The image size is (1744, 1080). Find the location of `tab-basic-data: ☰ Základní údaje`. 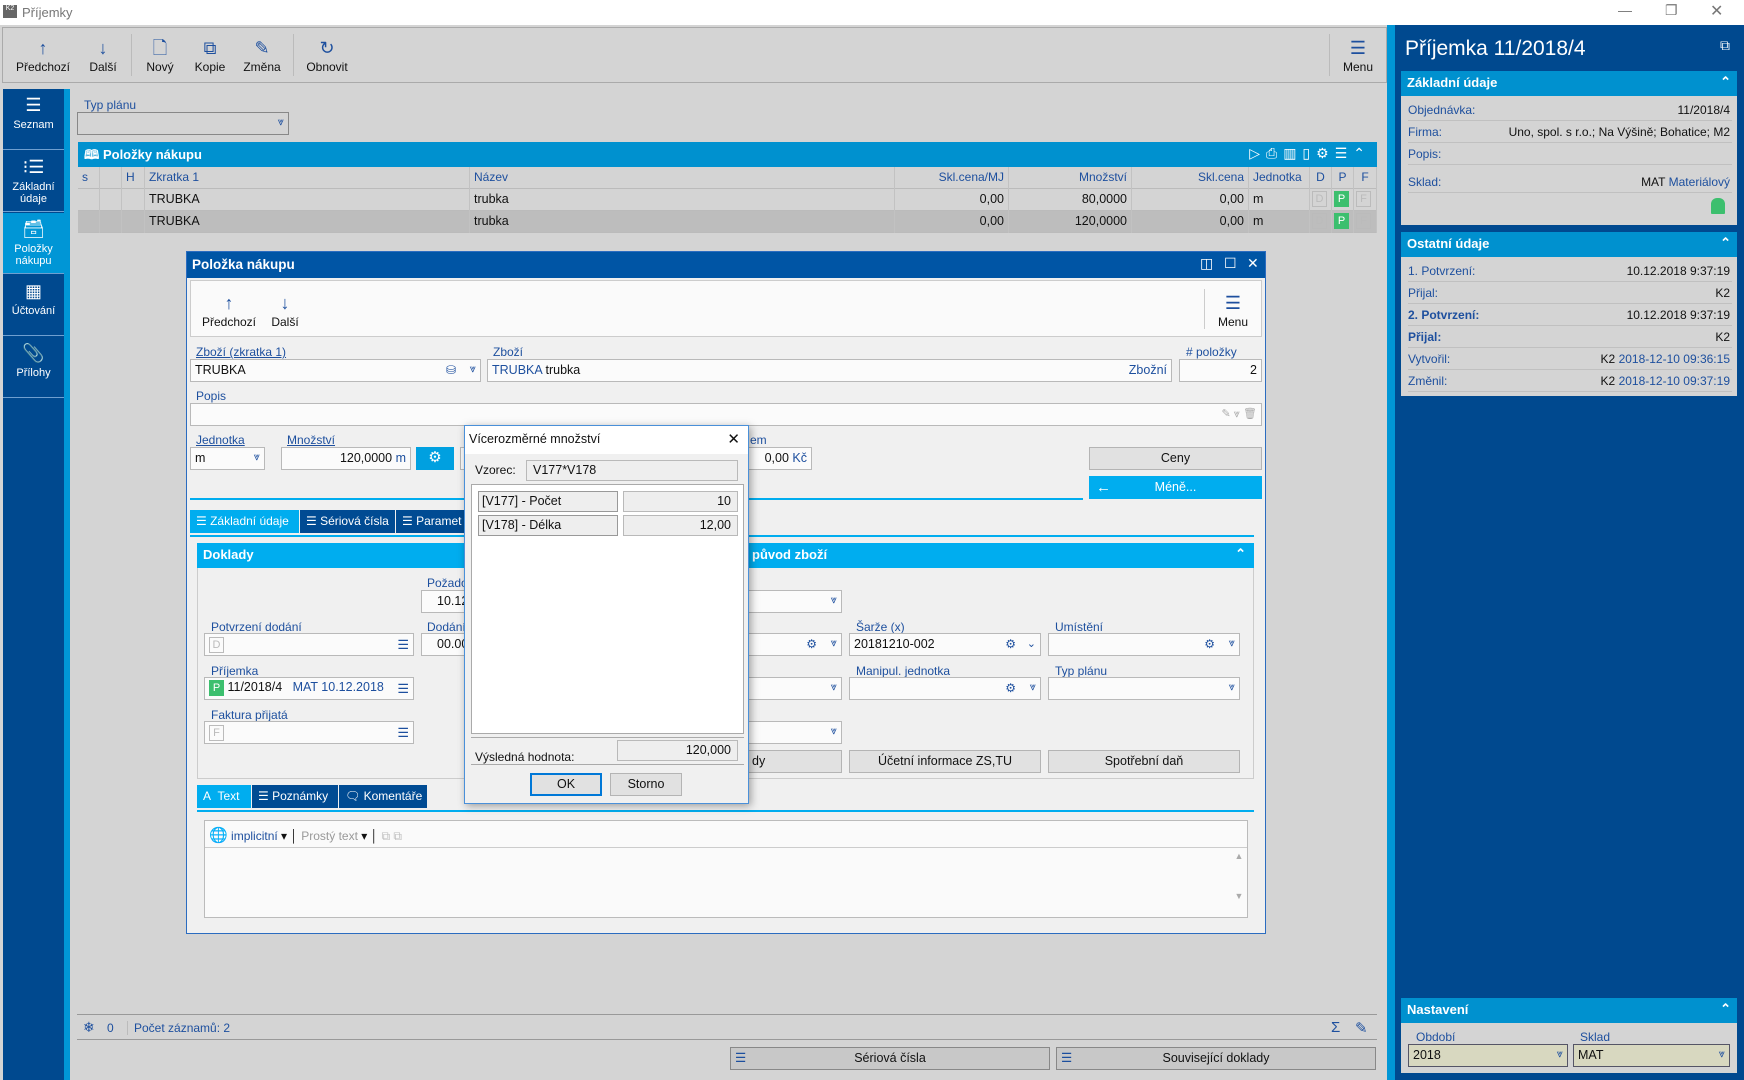

tab-basic-data: ☰ Základní údaje is located at coordinates (244, 521).